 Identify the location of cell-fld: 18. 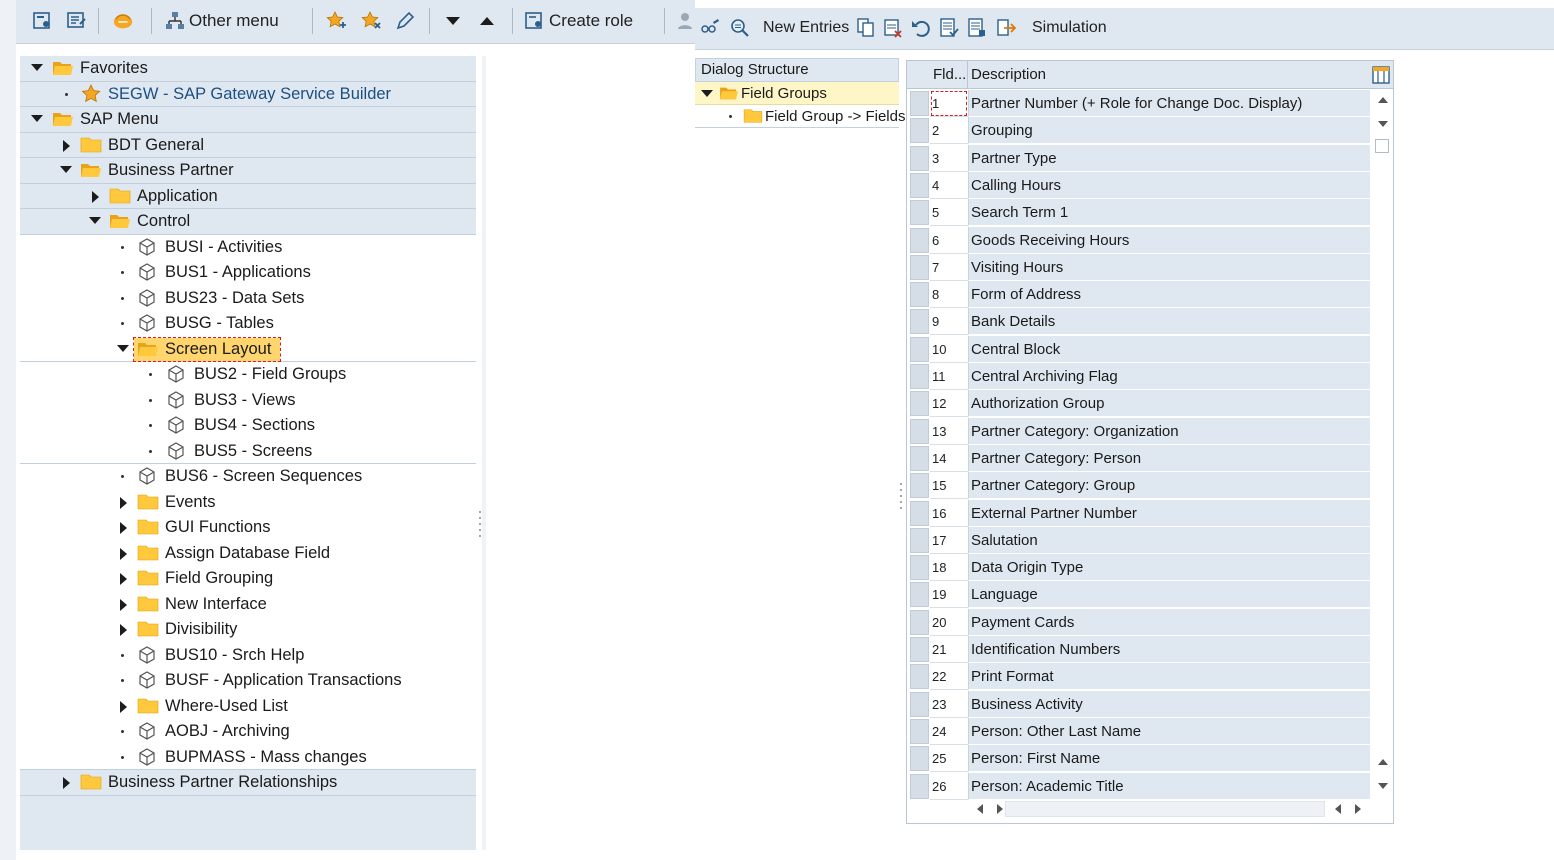
(949, 568).